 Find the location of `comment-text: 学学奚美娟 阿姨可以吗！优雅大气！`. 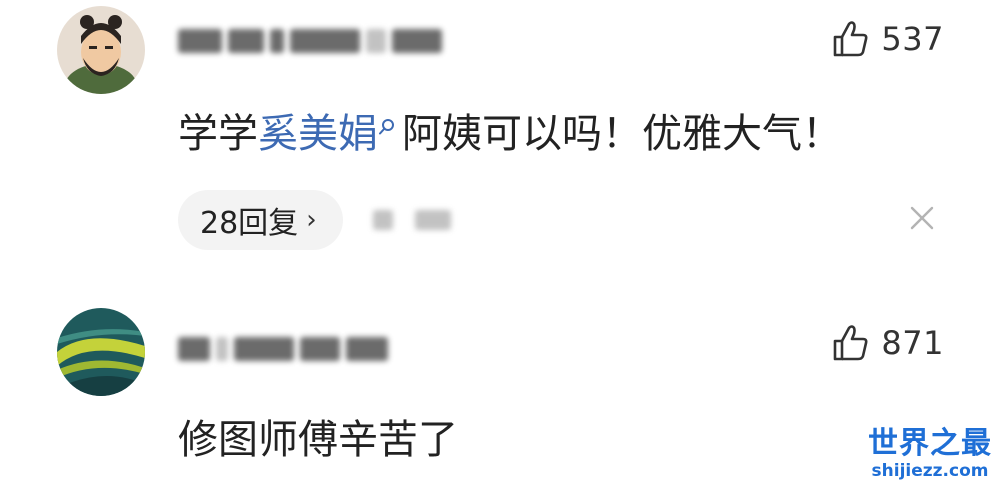

comment-text: 学学奚美娟 阿姨可以吗！优雅大气！ is located at coordinates (510, 134).